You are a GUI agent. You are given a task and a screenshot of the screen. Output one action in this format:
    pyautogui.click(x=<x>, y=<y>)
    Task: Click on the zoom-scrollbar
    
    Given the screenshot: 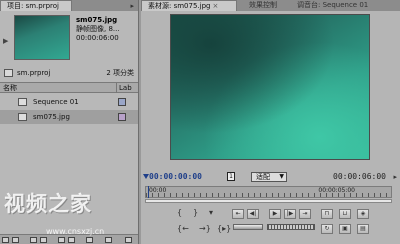 What is the action you would take?
    pyautogui.click(x=268, y=201)
    